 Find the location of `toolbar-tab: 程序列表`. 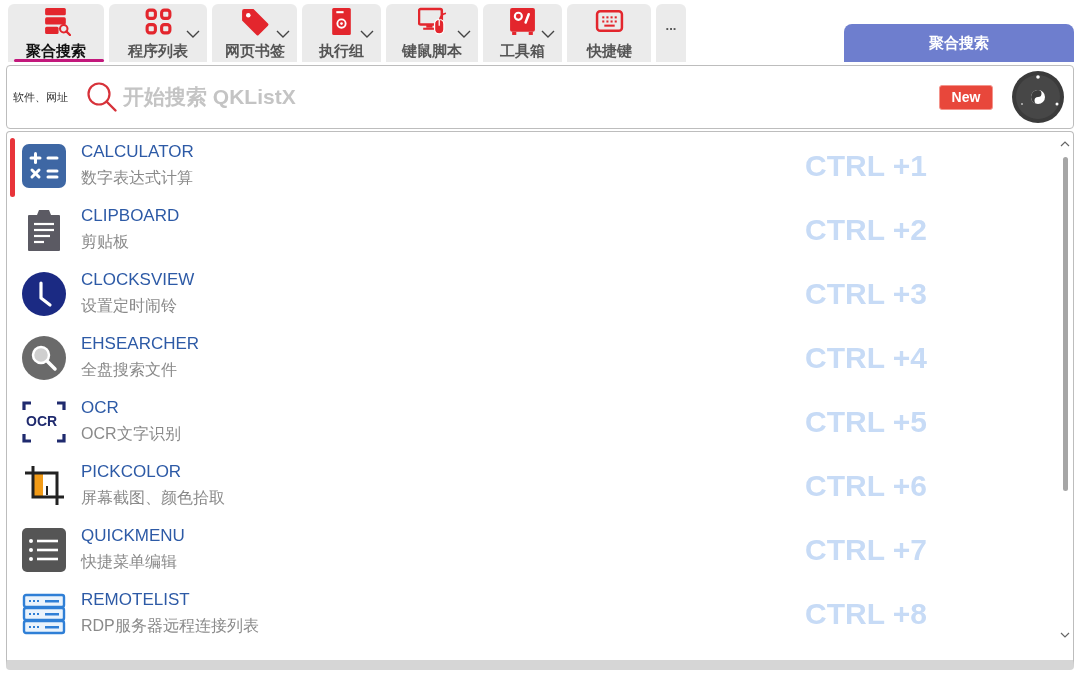

toolbar-tab: 程序列表 is located at coordinates (158, 33).